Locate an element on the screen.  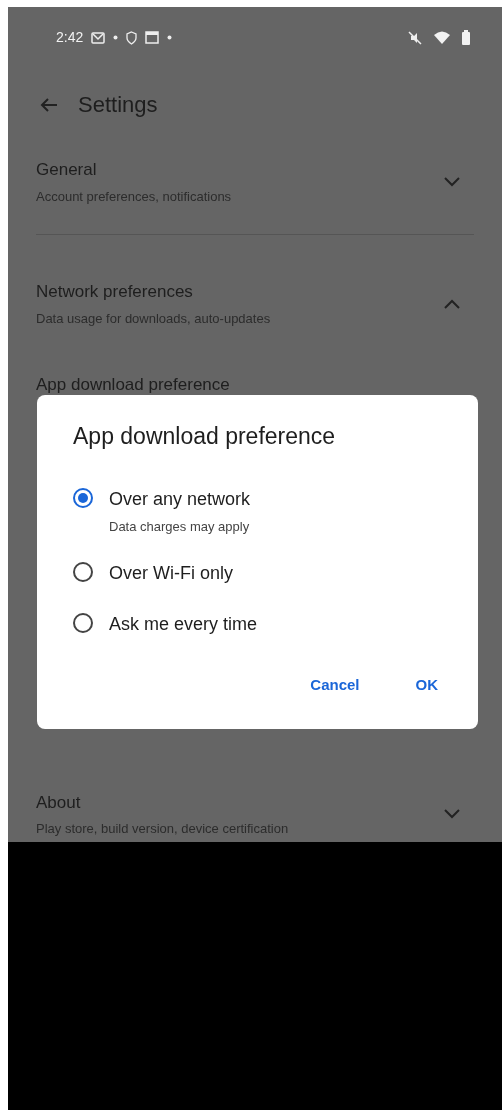
section-subtitle: Play store, build version, device certification is located at coordinates (163, 829).